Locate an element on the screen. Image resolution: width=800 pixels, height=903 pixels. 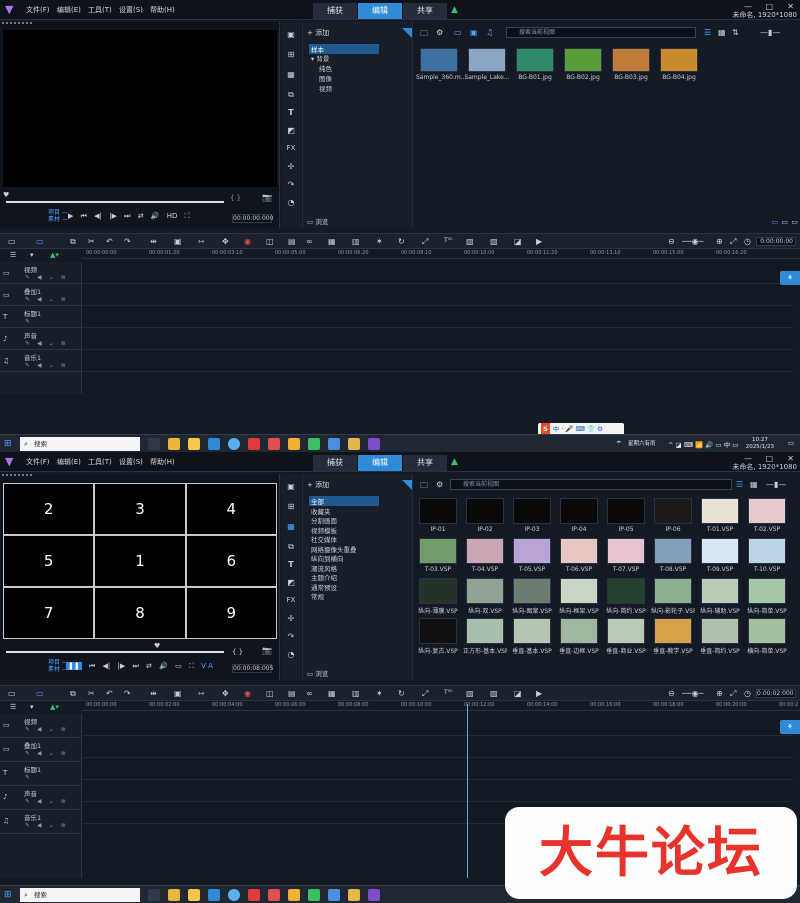
grid-cell: 2 is located at coordinates (48, 509).